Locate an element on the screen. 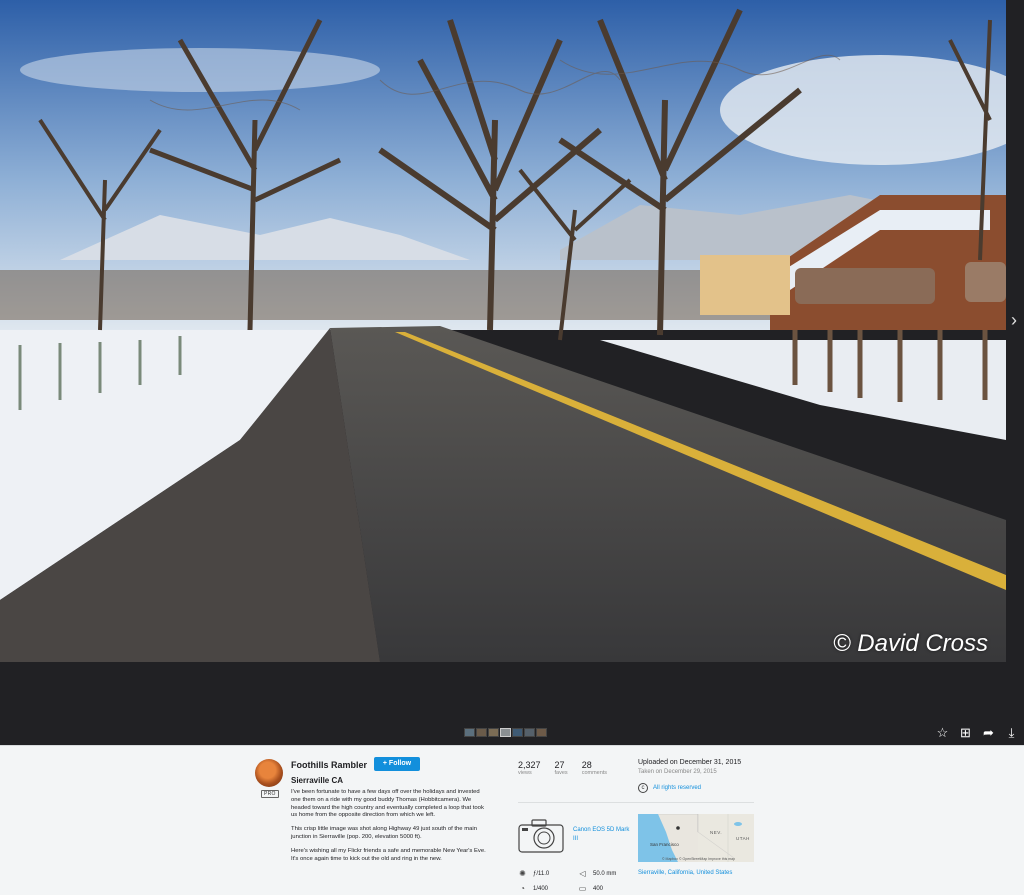 The height and width of the screenshot is (895, 1024). exif-info: ✺ ƒ/11.0 ◁ 50.0 mm ◔ 1/400 ▭ 400 is located at coordinates (568, 882).